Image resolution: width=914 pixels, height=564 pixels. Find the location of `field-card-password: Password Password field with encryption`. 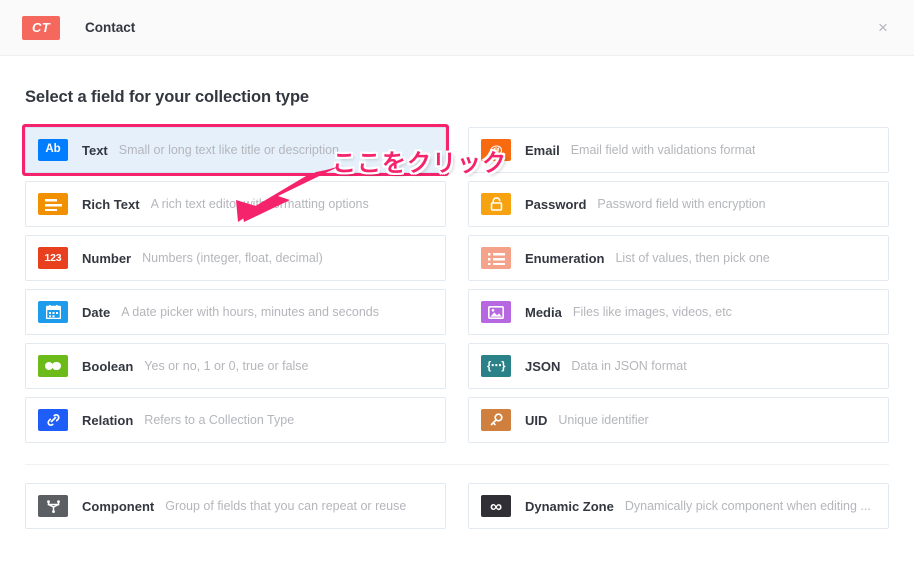

field-card-password: Password Password field with encryption is located at coordinates (678, 204).